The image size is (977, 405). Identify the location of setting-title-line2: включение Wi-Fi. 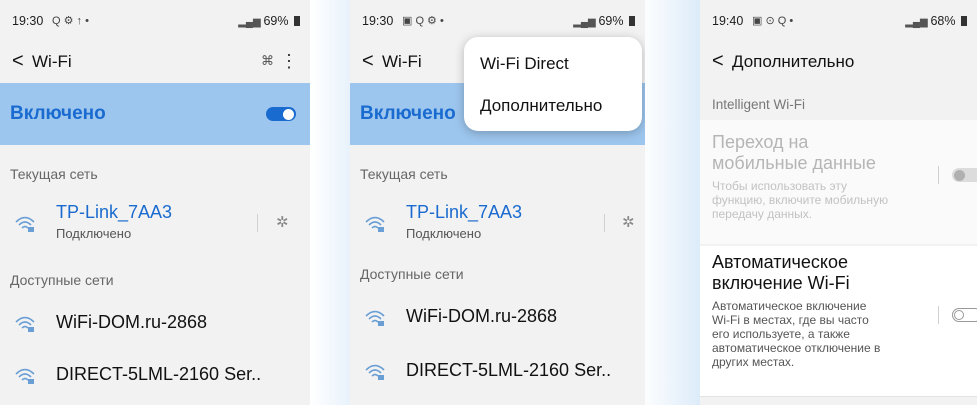
(781, 283).